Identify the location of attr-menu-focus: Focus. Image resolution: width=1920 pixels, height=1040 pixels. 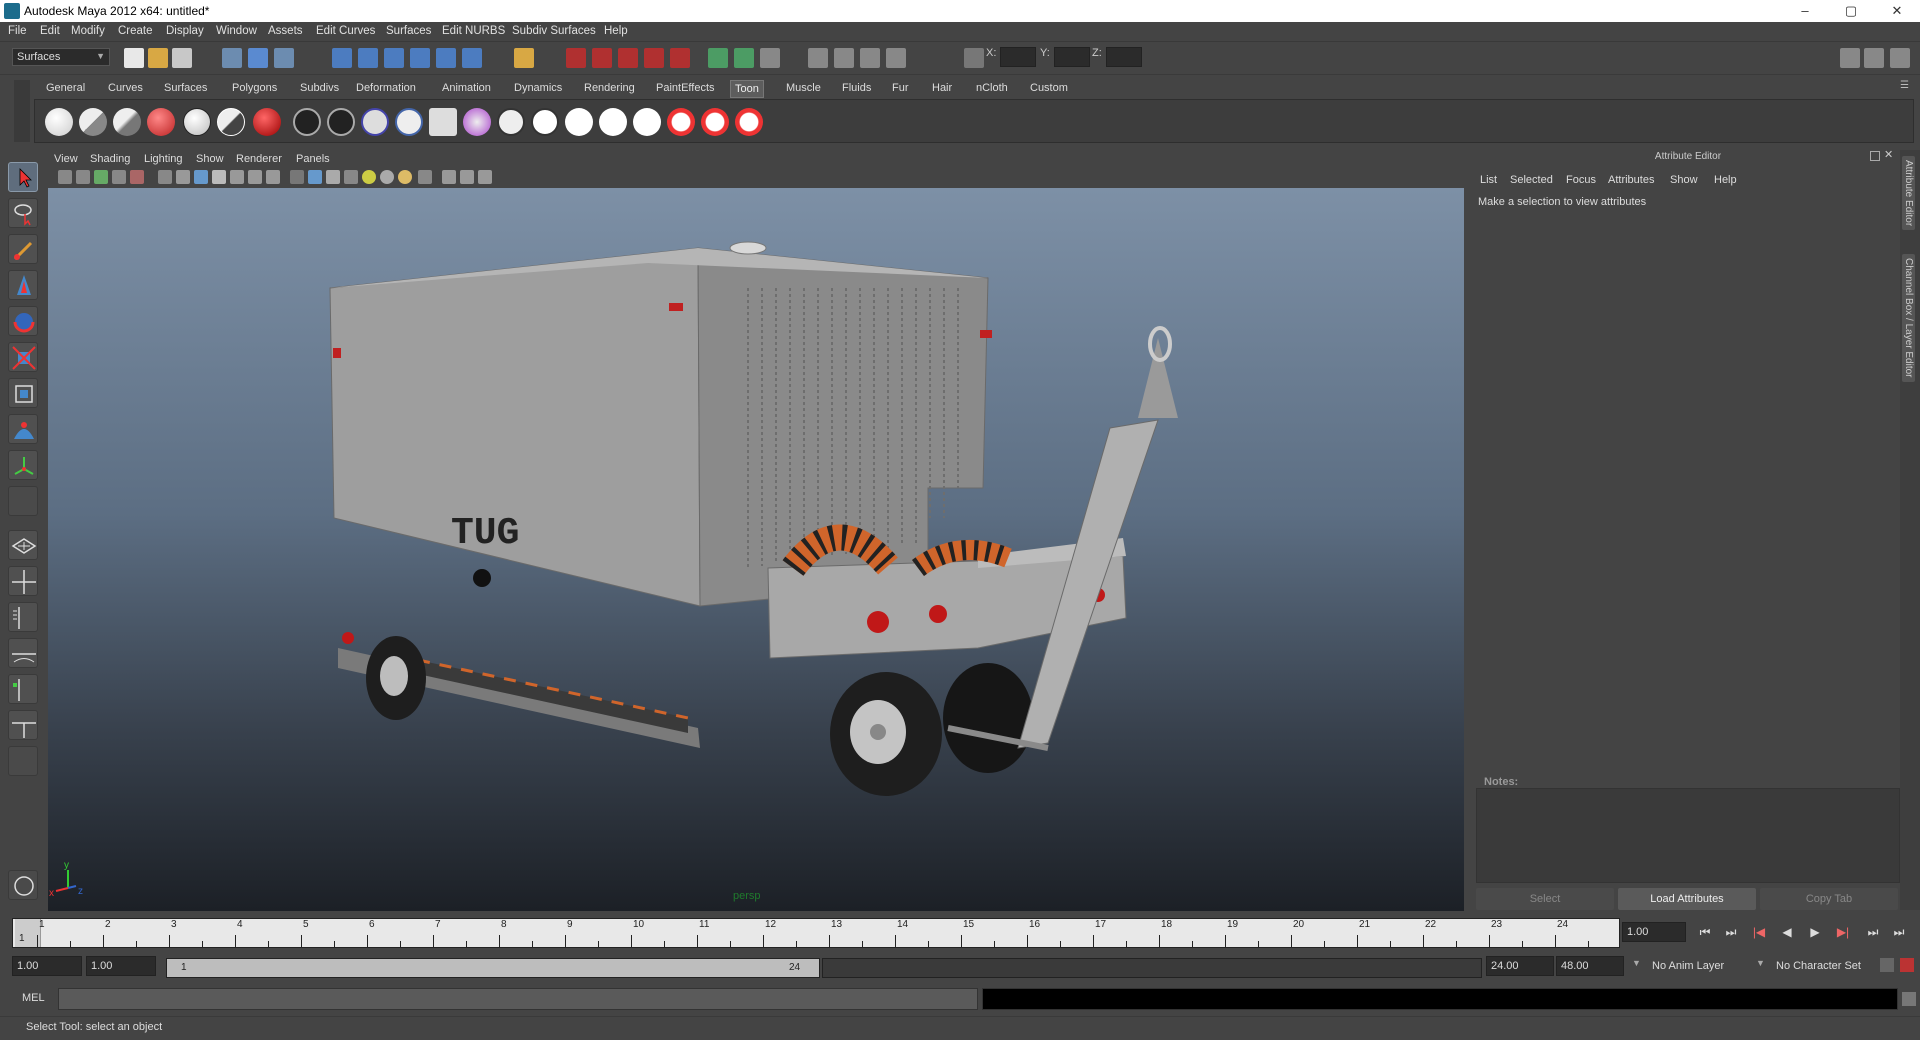
(1581, 180).